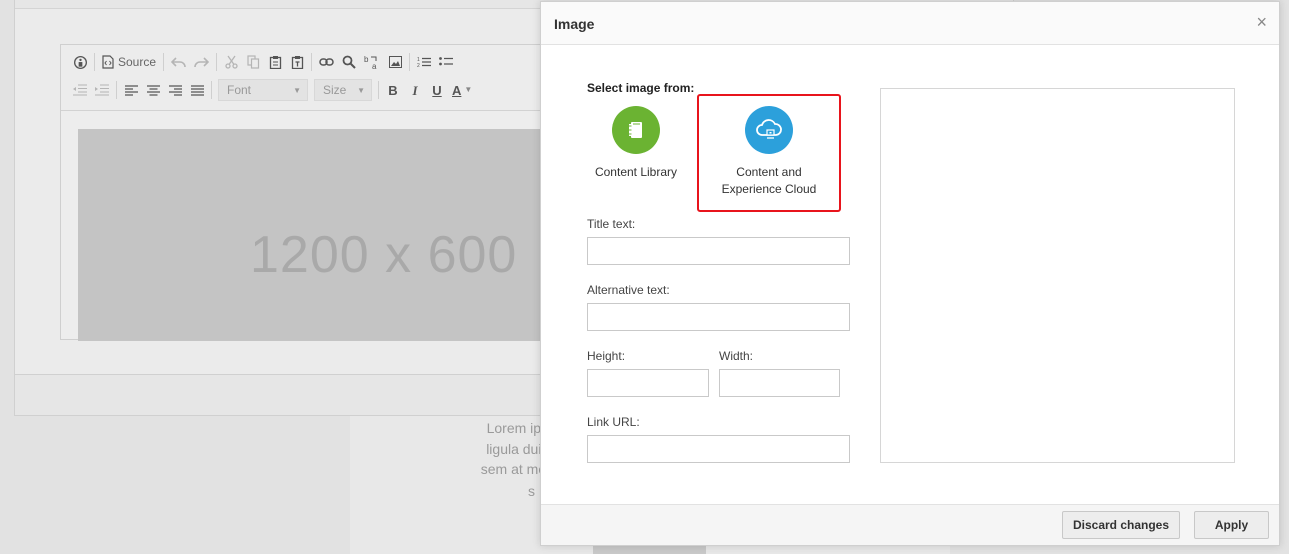 Image resolution: width=1289 pixels, height=554 pixels. Describe the element at coordinates (239, 90) in the screenshot. I see `font-select-value: Font` at that location.